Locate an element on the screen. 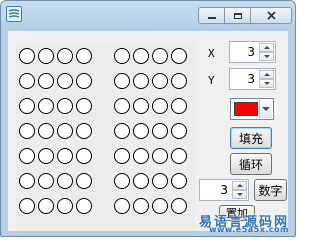  number-spin-up-button is located at coordinates (239, 185).